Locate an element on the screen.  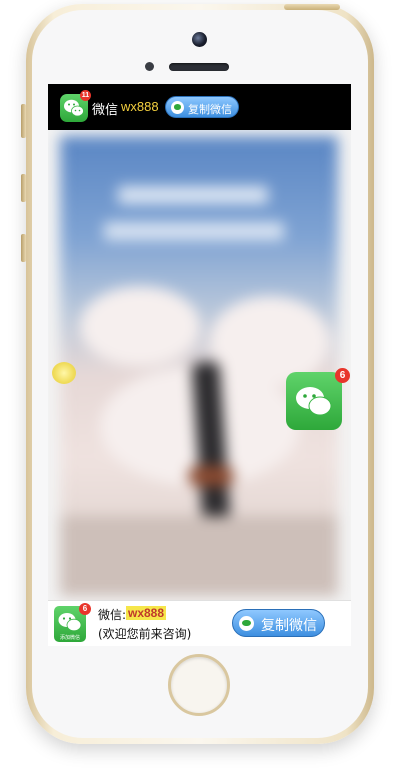
top-contact-bar: 11 微信 wx888 复制微信 is located at coordinates (199, 107).